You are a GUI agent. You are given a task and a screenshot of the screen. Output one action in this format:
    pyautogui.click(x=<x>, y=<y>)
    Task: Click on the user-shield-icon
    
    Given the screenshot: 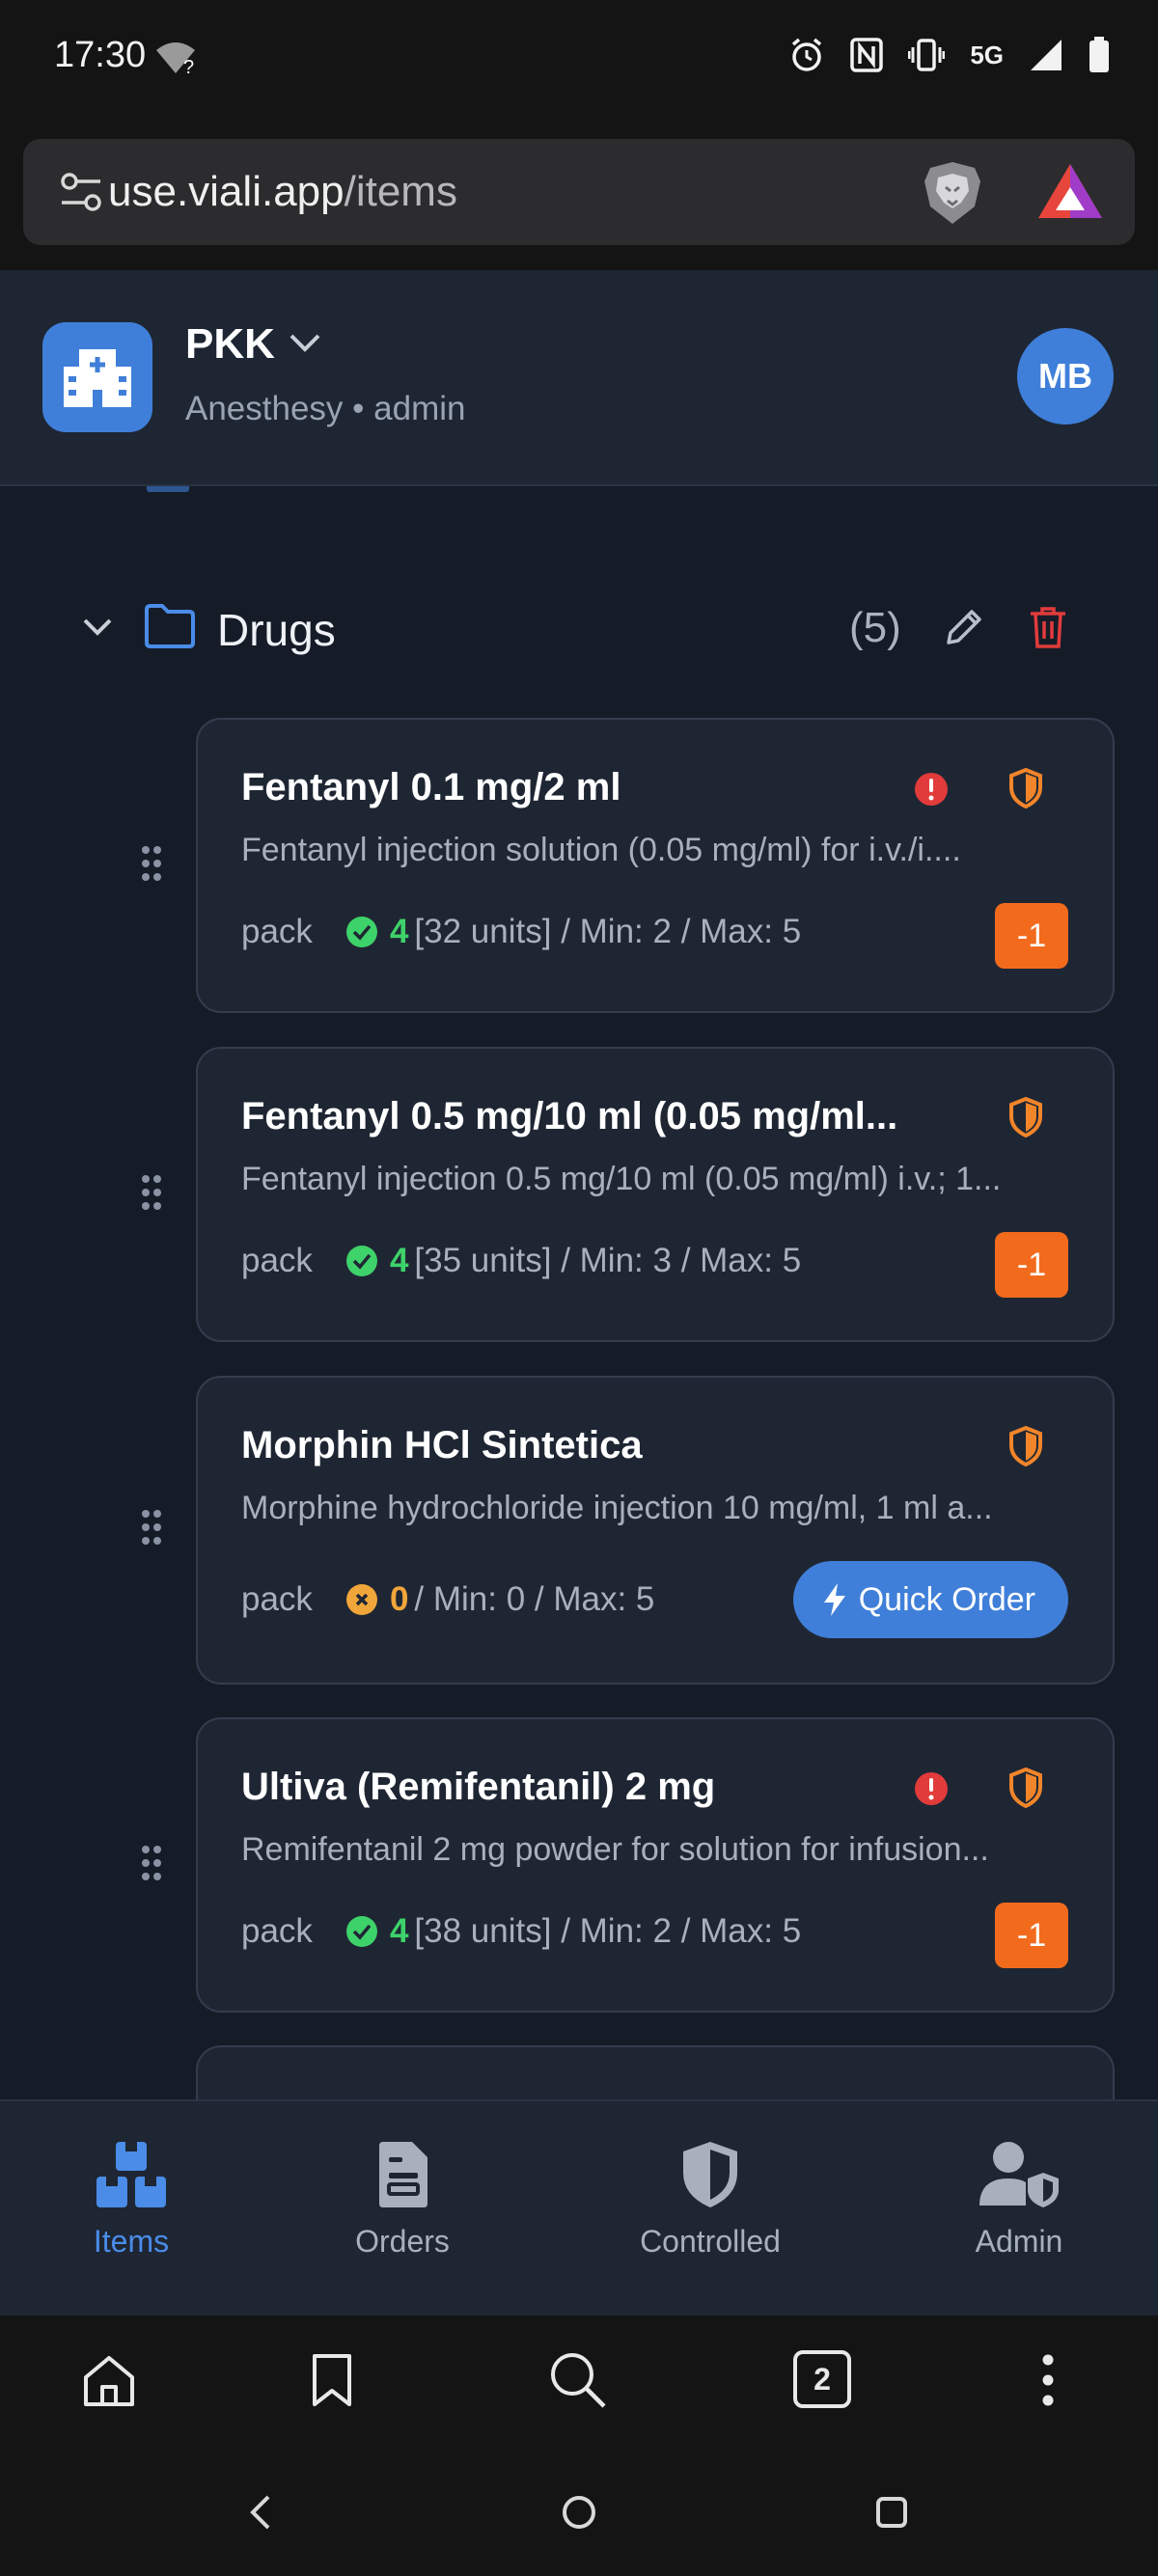 What is the action you would take?
    pyautogui.click(x=1019, y=2175)
    